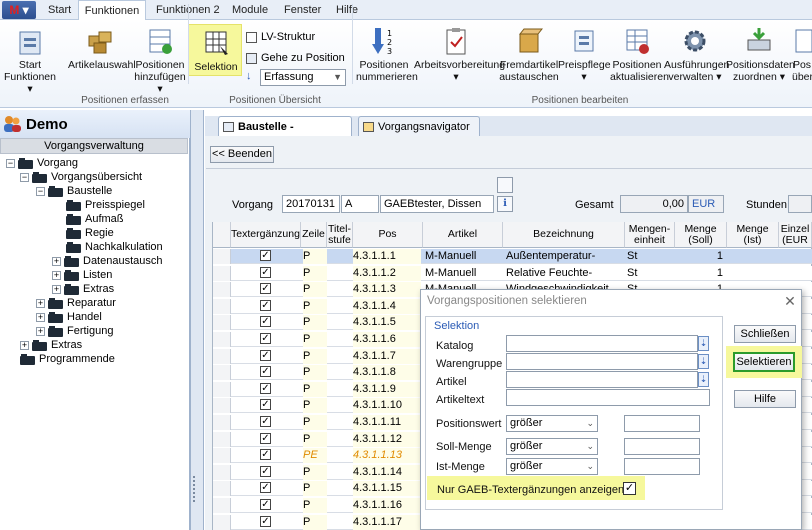  I want to click on vorgang-name-field: GAEBtester, Dissen, so click(437, 204).